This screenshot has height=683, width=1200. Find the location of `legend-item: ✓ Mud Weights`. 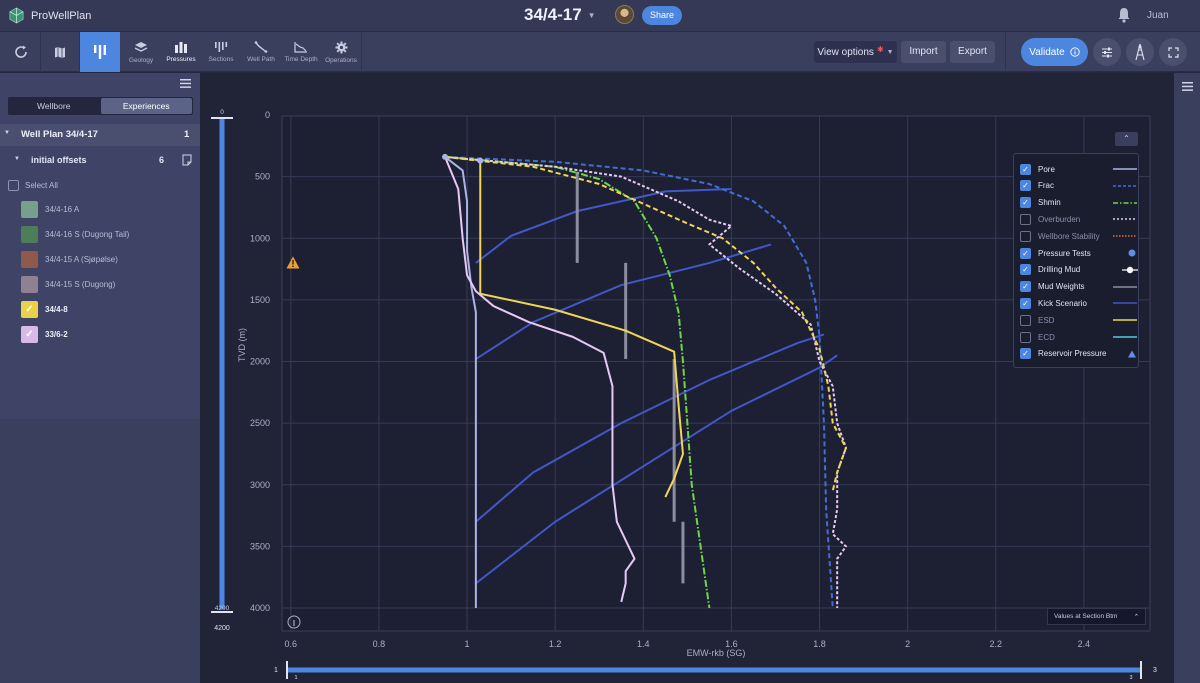

legend-item: ✓ Mud Weights is located at coordinates (1078, 287).